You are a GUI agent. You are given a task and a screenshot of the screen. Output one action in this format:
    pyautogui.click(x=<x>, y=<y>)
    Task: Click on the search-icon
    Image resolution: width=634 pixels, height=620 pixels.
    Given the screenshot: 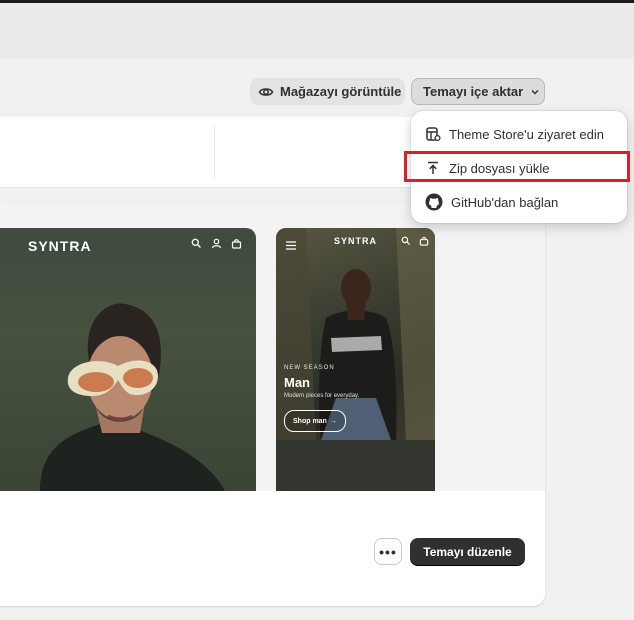 What is the action you would take?
    pyautogui.click(x=406, y=241)
    